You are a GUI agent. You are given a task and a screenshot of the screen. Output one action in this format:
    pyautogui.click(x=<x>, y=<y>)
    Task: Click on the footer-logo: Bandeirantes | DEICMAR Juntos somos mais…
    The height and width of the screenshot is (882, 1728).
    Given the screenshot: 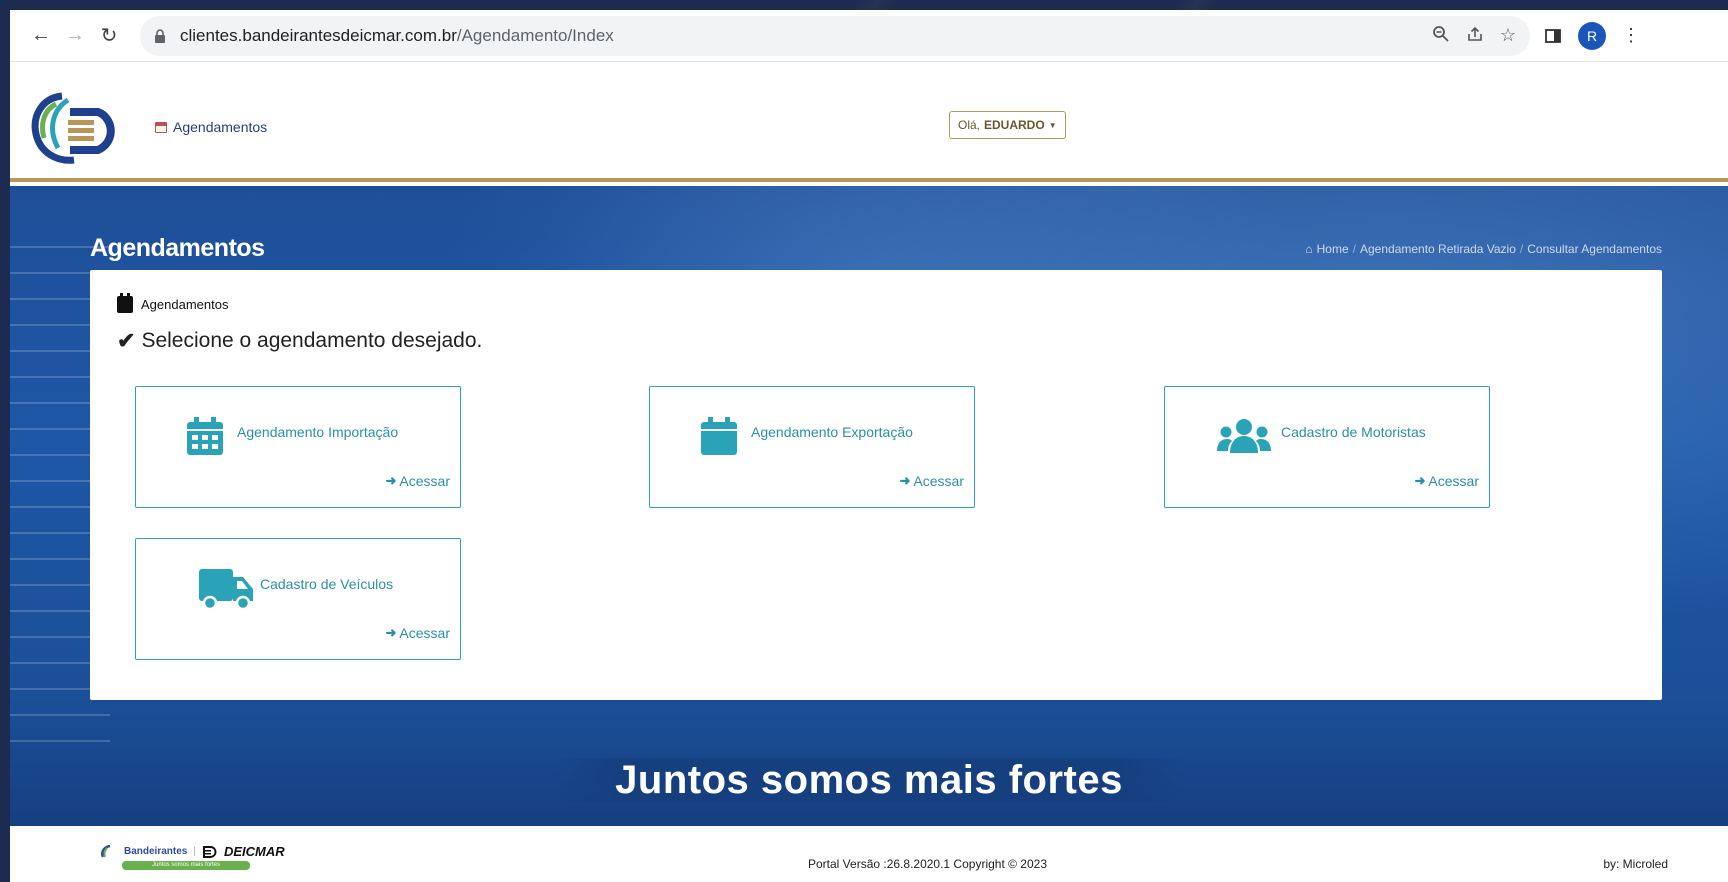 What is the action you would take?
    pyautogui.click(x=195, y=860)
    